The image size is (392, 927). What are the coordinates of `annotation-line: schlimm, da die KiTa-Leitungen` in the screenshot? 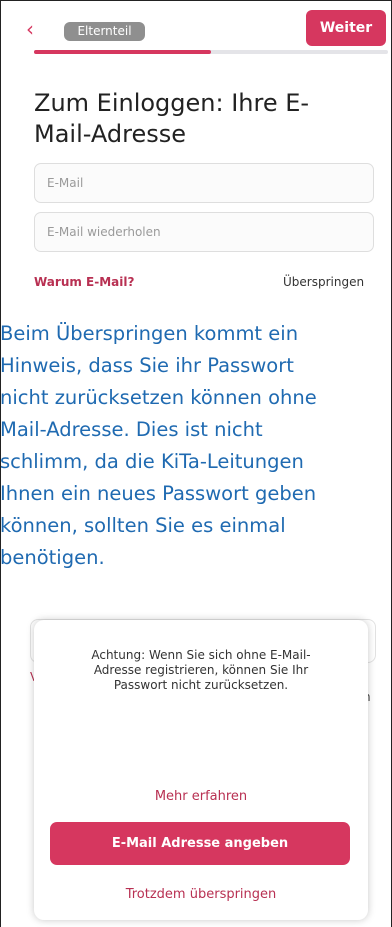 It's located at (152, 461).